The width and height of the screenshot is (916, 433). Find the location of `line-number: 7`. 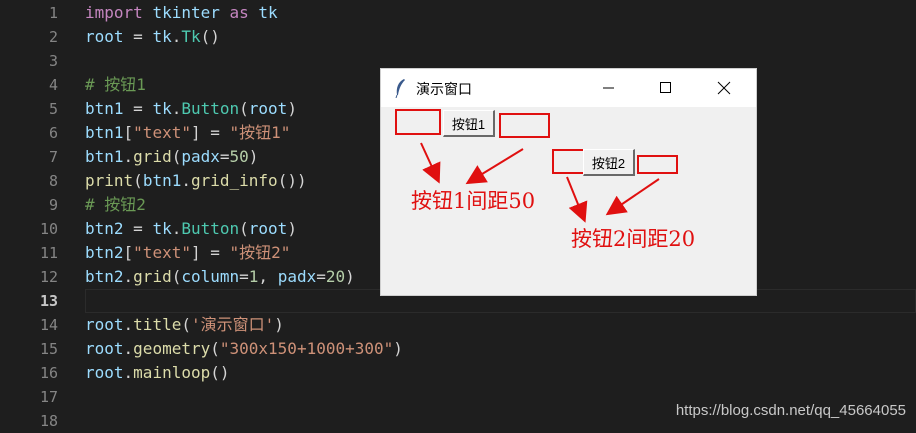

line-number: 7 is located at coordinates (53, 157).